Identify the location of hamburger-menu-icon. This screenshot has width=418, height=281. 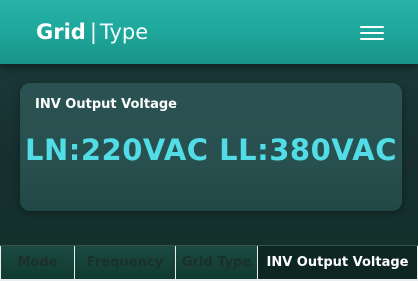
(372, 33).